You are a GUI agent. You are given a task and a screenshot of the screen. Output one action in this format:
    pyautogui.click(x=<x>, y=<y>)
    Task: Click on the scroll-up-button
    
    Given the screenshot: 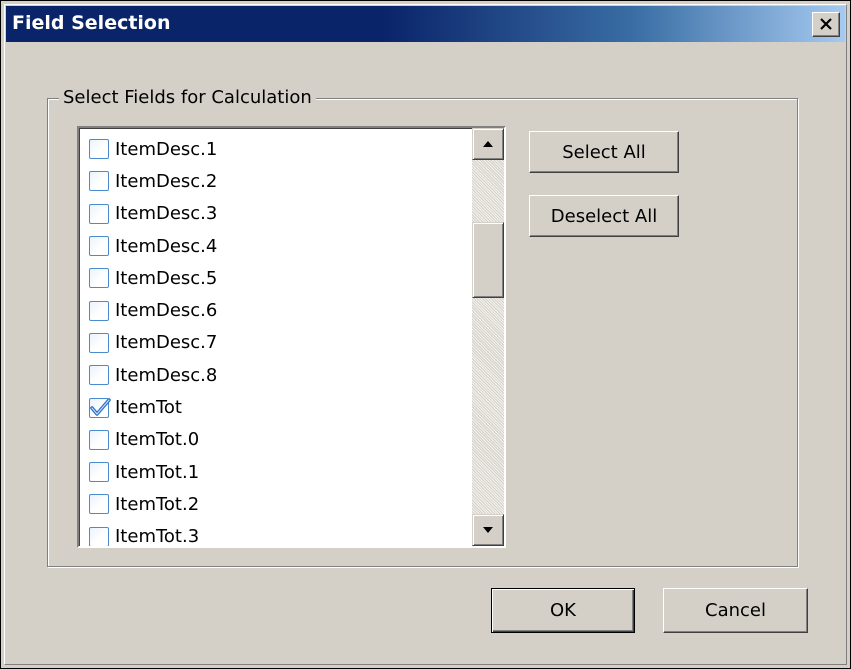 What is the action you would take?
    pyautogui.click(x=488, y=144)
    